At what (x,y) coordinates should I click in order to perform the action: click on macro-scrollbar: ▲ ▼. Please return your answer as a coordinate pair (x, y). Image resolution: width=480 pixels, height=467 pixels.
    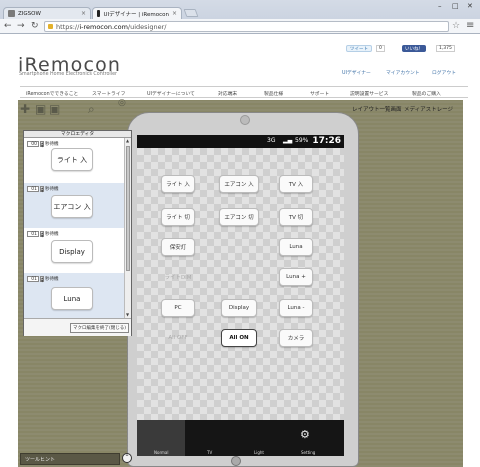
    Looking at the image, I should click on (127, 228).